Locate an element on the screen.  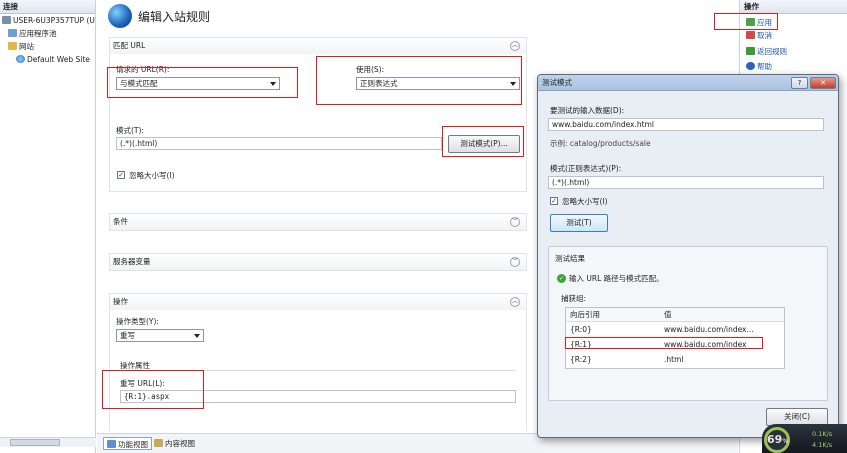
column-header-value: 值 is located at coordinates (668, 314).